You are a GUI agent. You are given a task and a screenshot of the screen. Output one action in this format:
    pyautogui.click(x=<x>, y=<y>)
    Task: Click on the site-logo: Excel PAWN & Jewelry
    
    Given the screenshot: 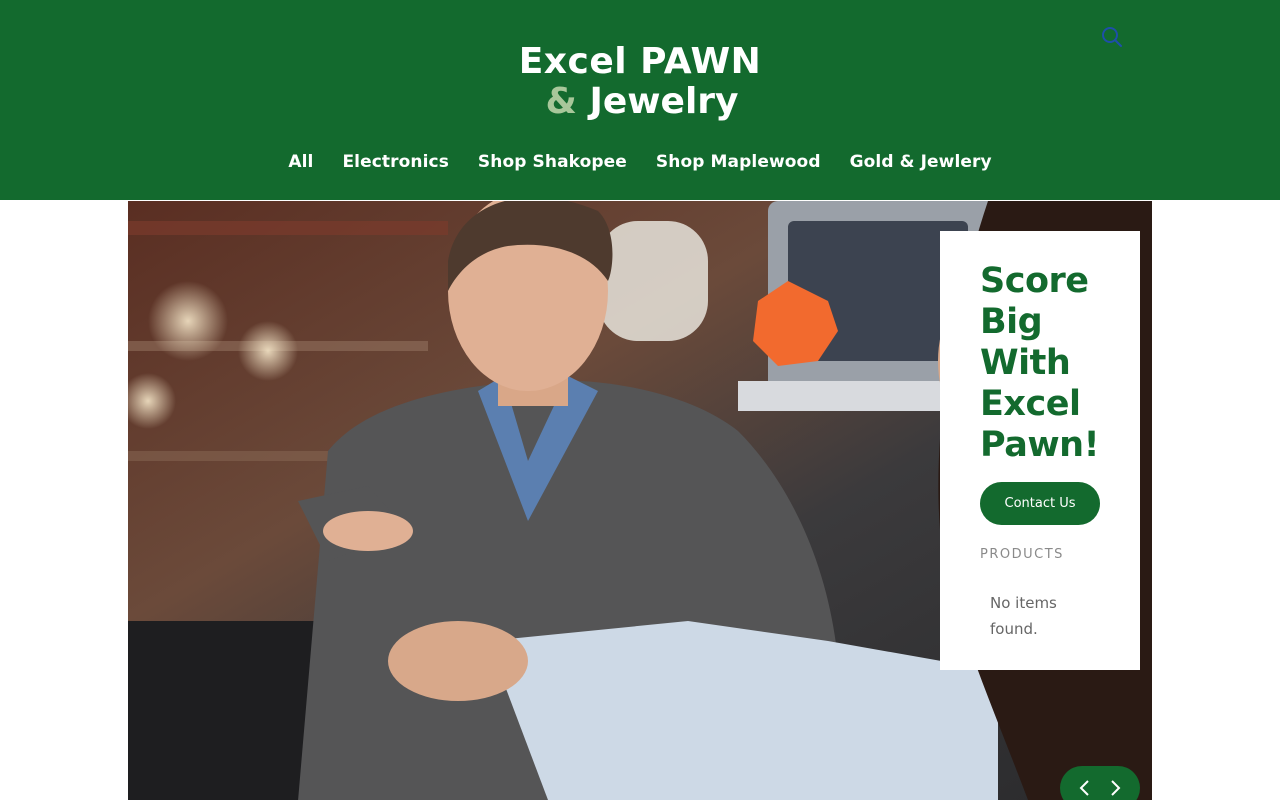 What is the action you would take?
    pyautogui.click(x=640, y=82)
    